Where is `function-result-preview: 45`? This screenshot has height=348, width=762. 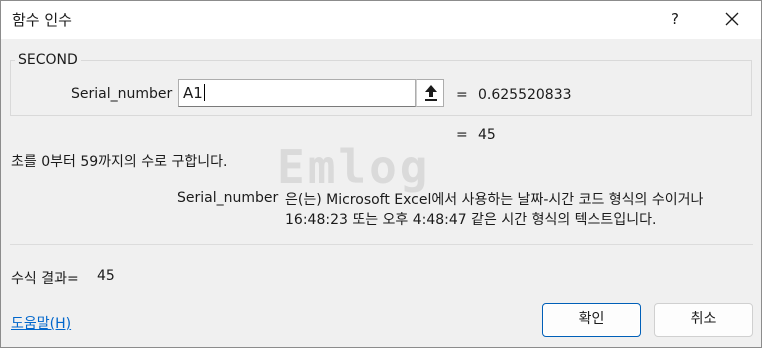
function-result-preview: 45 is located at coordinates (487, 135).